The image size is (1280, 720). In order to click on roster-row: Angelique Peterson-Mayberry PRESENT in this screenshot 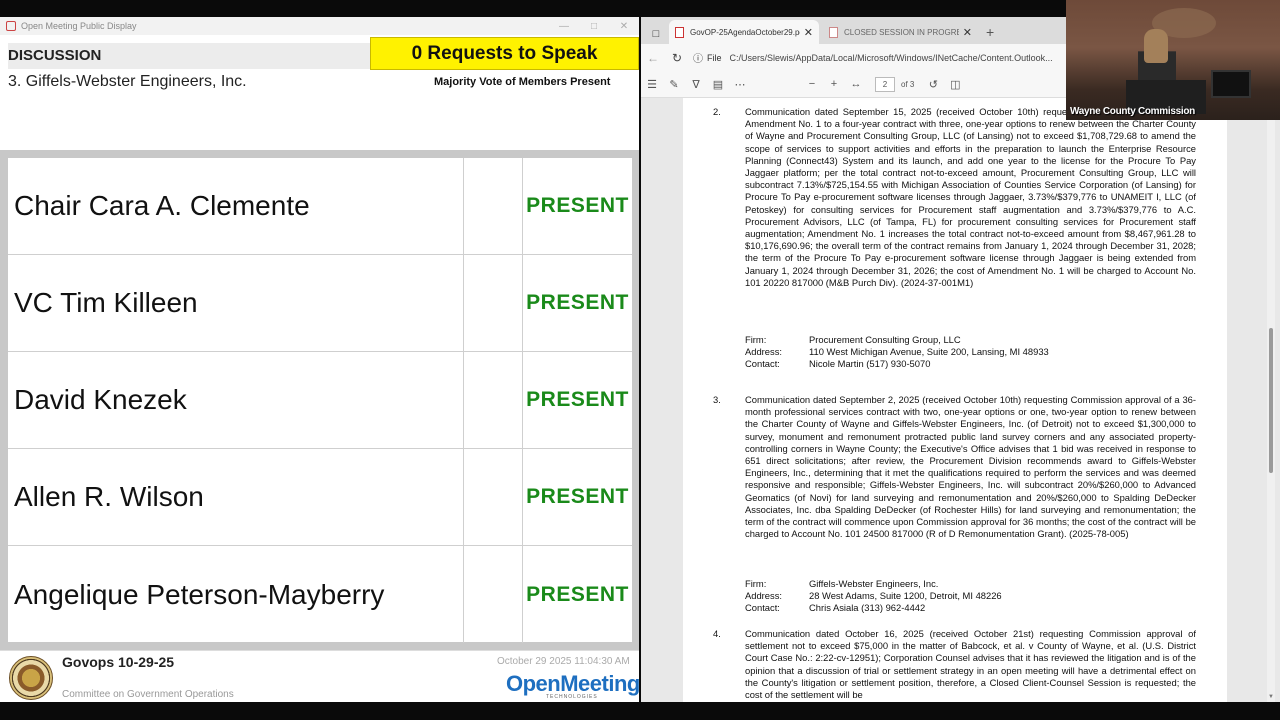, I will do `click(320, 594)`.